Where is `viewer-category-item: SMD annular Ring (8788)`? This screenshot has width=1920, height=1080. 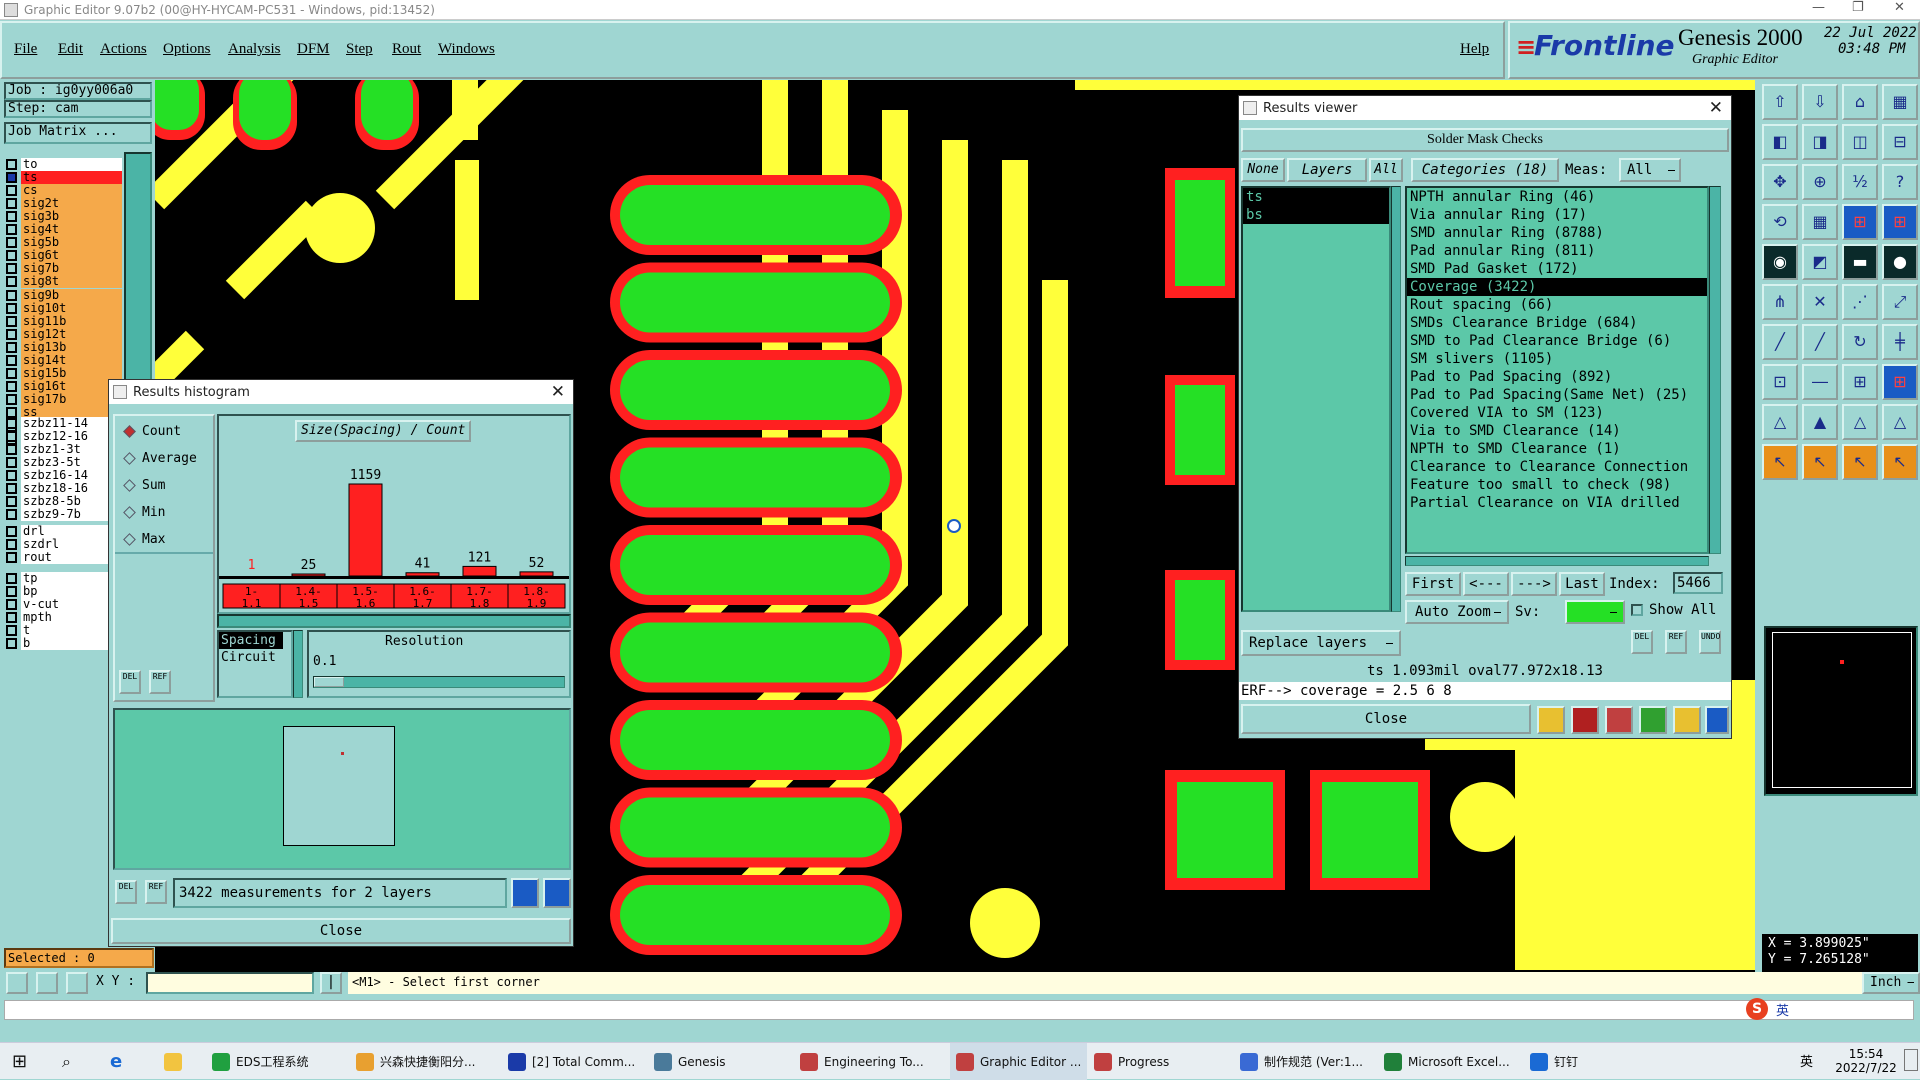
viewer-category-item: SMD annular Ring (8788) is located at coordinates (1557, 233).